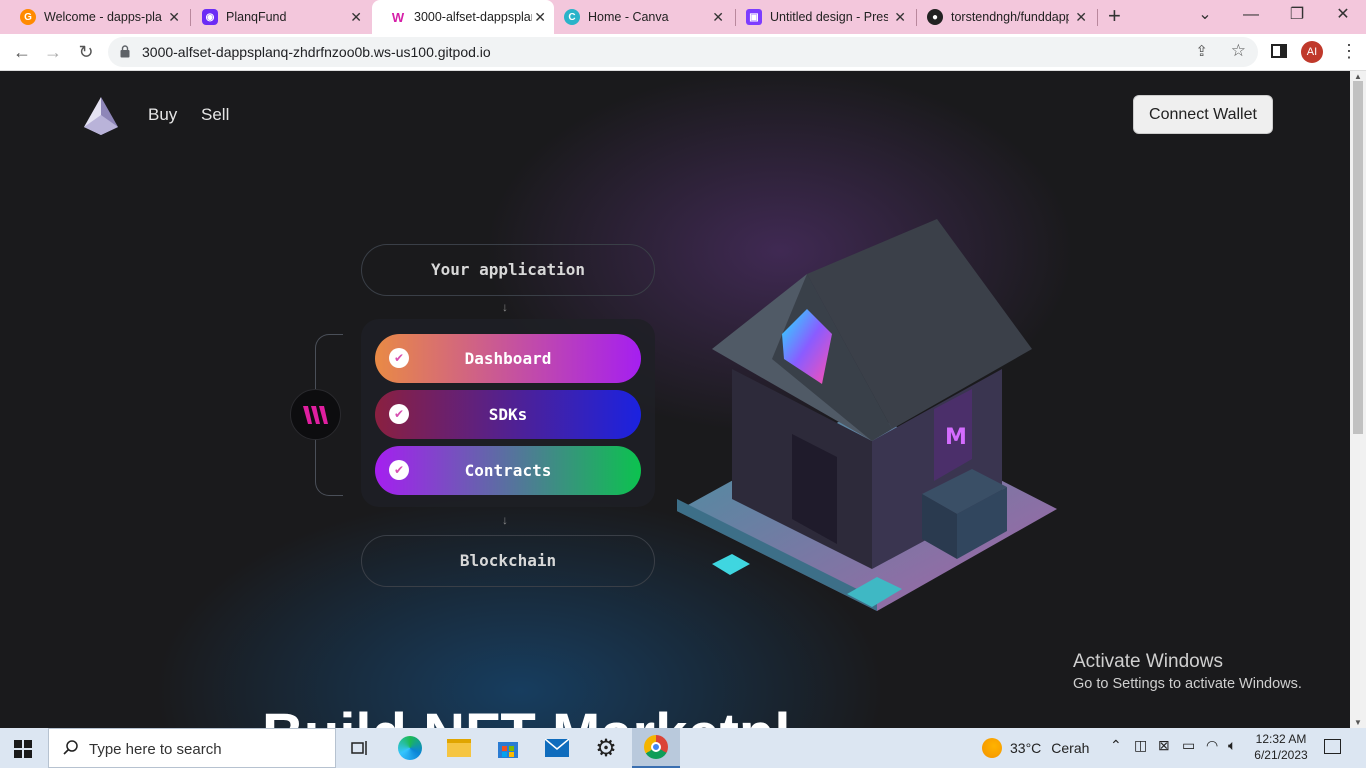  I want to click on settings-gear-icon: ⚙, so click(606, 748).